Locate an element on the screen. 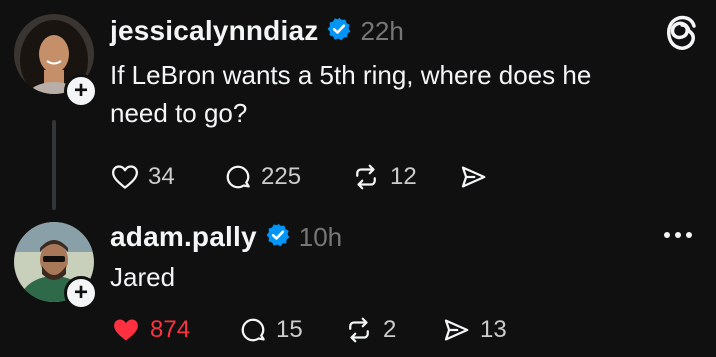  post-time: 10h is located at coordinates (320, 236).